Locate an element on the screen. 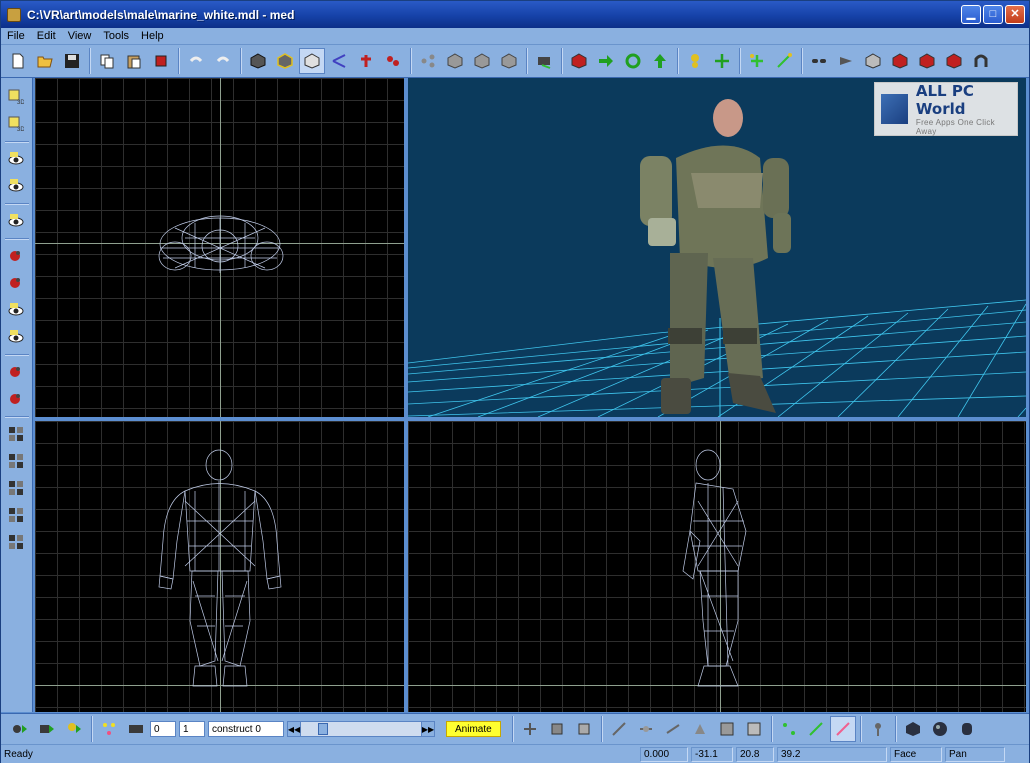 The width and height of the screenshot is (1030, 763). vertex-tool-icon is located at coordinates (619, 729).